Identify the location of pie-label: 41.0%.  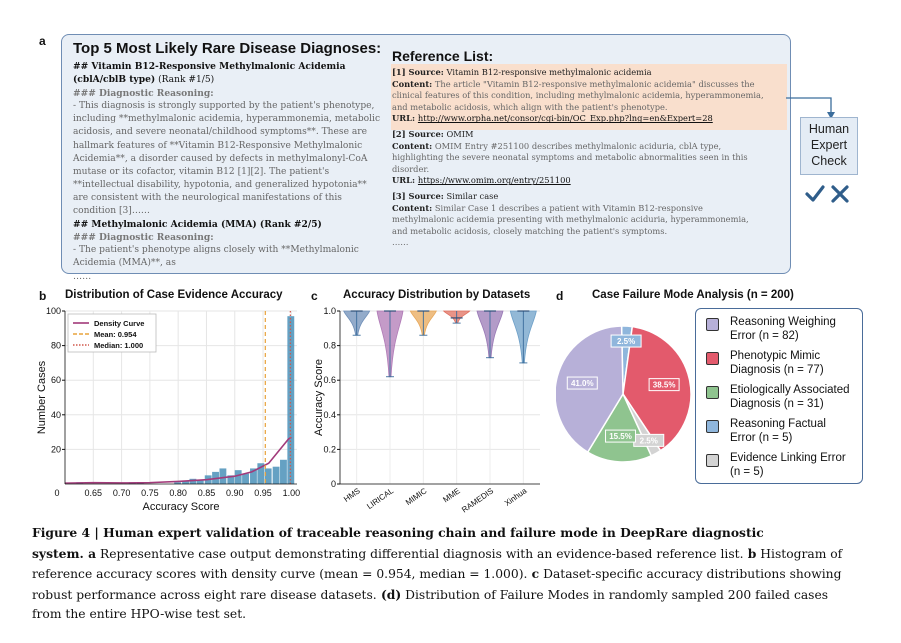
(582, 383).